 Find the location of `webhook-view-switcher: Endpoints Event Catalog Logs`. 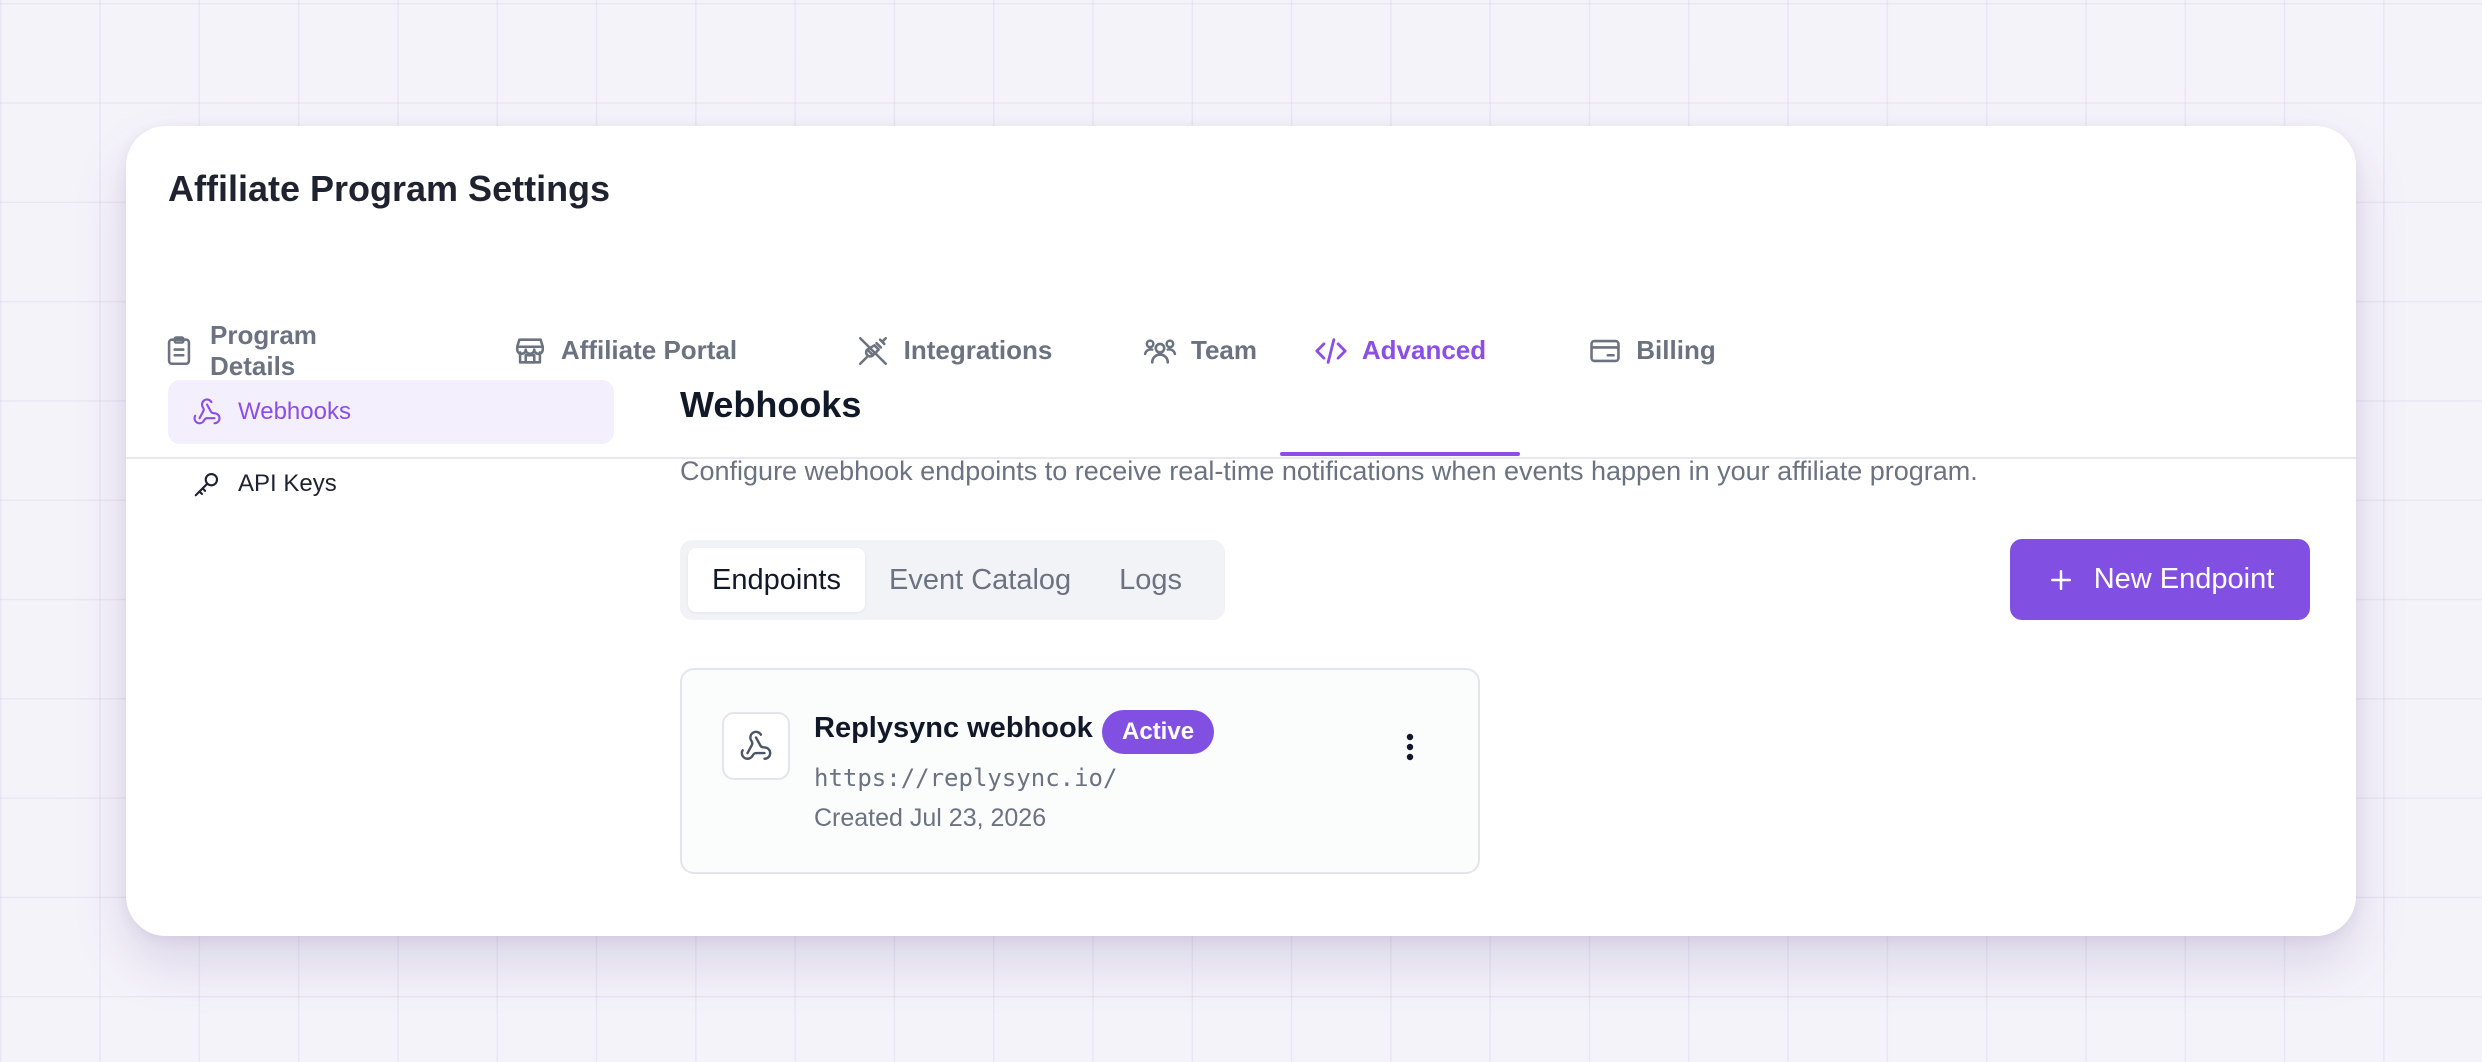

webhook-view-switcher: Endpoints Event Catalog Logs is located at coordinates (952, 580).